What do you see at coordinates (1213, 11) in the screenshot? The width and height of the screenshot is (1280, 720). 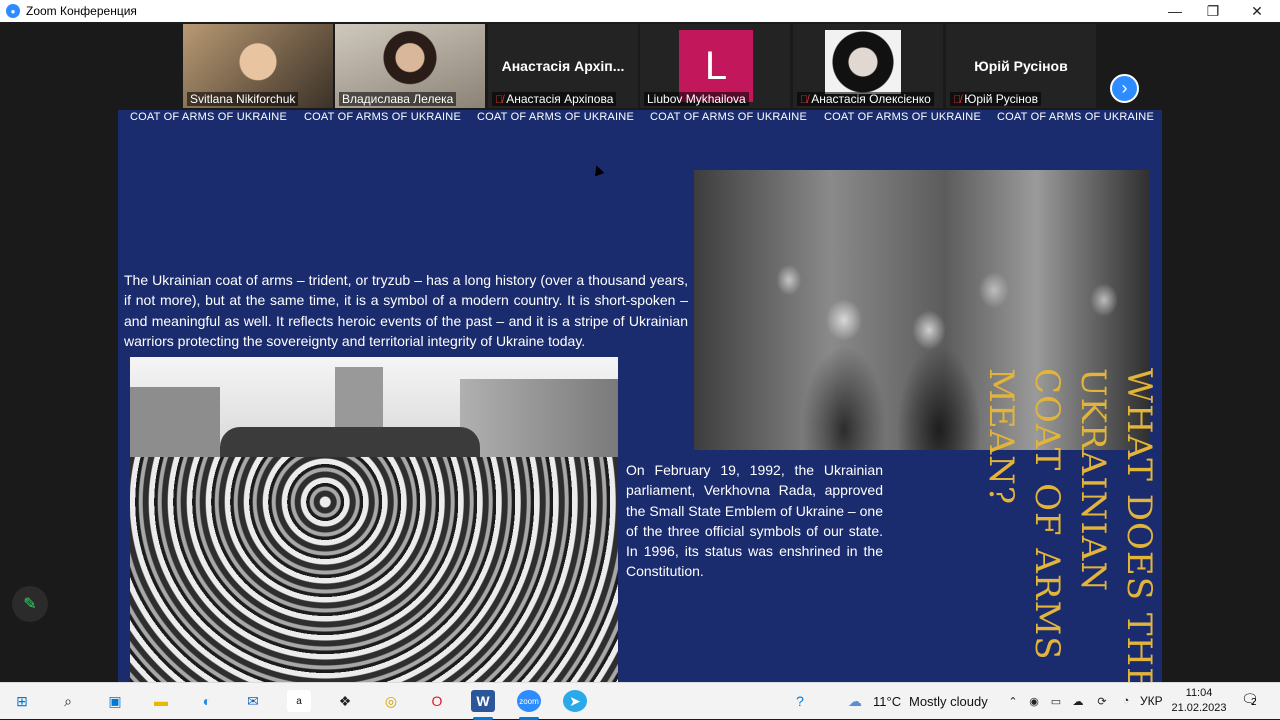 I see `maximize-button: ❐` at bounding box center [1213, 11].